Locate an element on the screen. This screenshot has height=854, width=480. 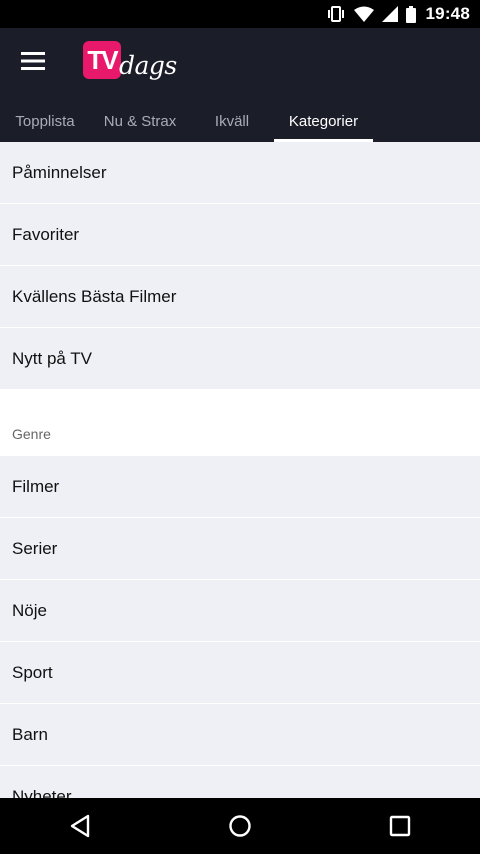
system-nav-bar is located at coordinates (240, 826).